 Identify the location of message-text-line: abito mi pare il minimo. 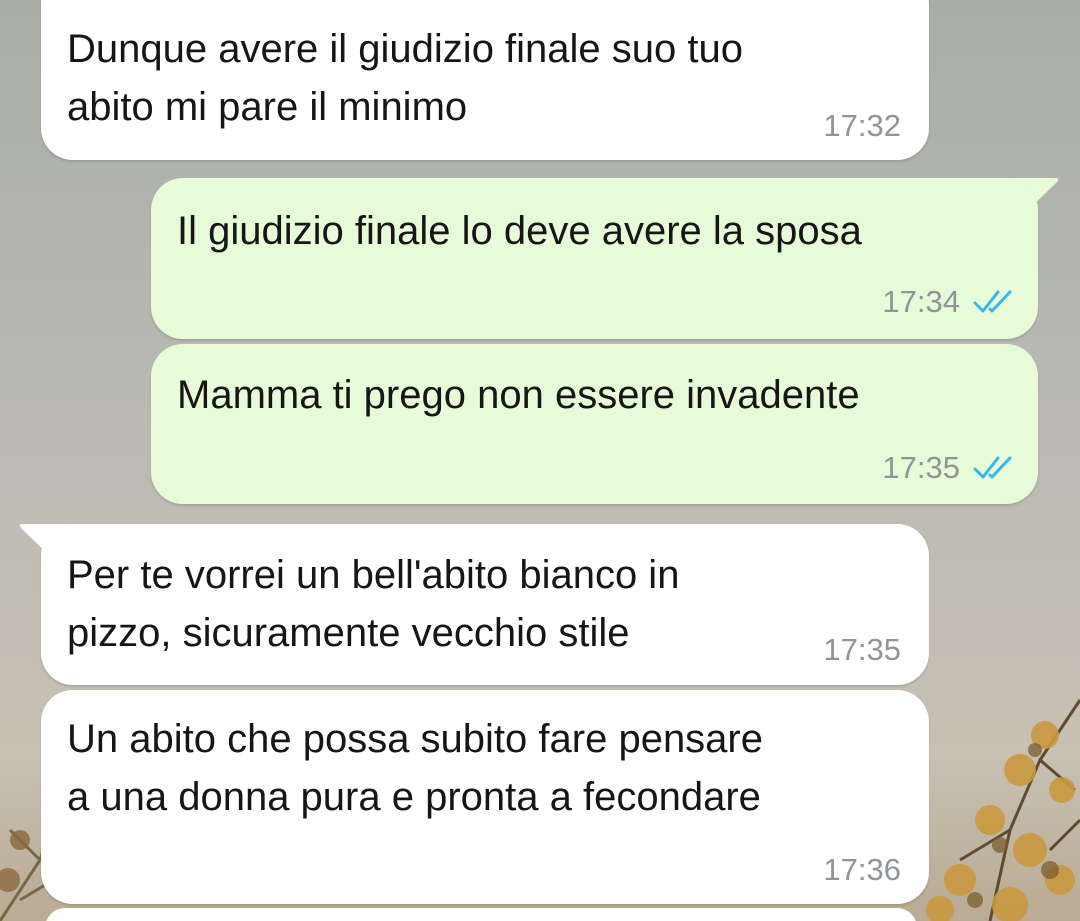
(267, 107).